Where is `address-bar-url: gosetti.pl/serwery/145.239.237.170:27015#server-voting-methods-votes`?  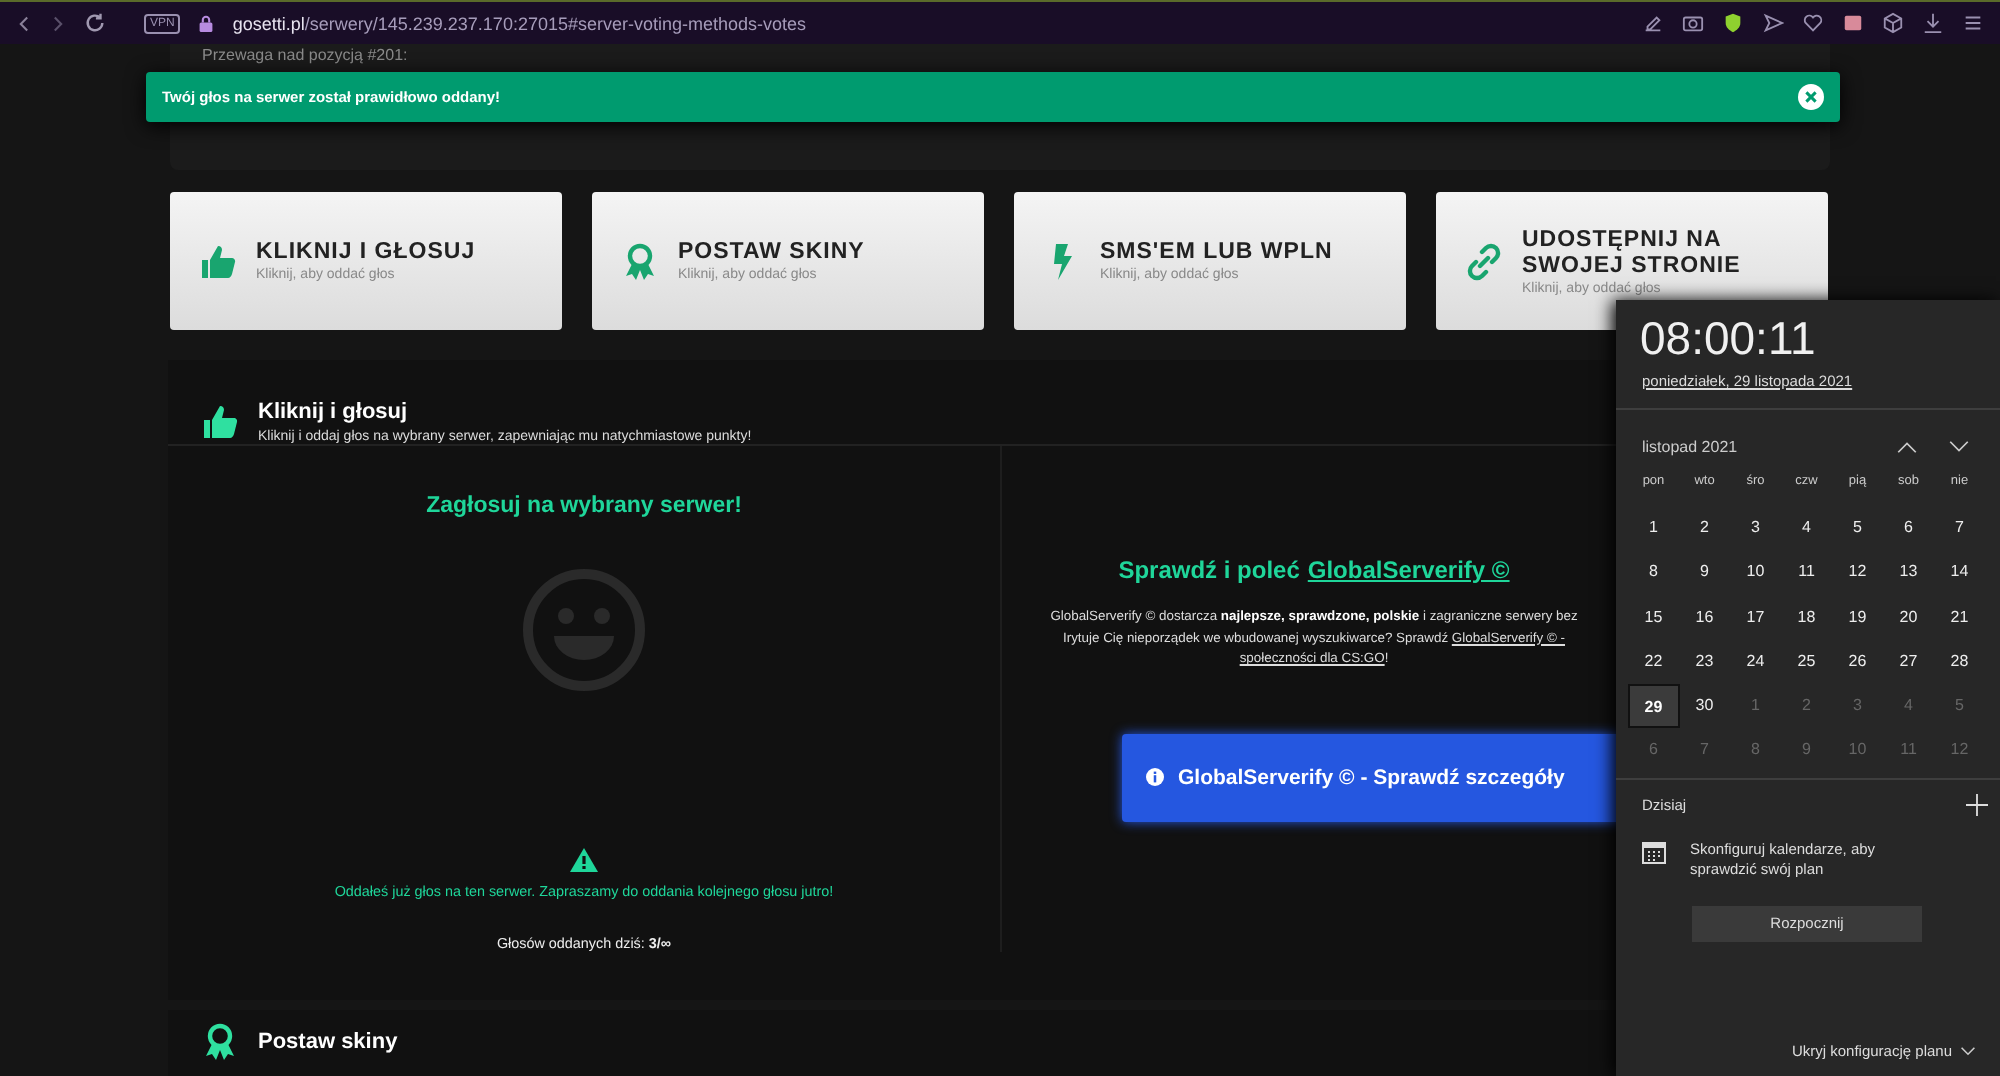
address-bar-url: gosetti.pl/serwery/145.239.237.170:27015#server-voting-methods-votes is located at coordinates (519, 23).